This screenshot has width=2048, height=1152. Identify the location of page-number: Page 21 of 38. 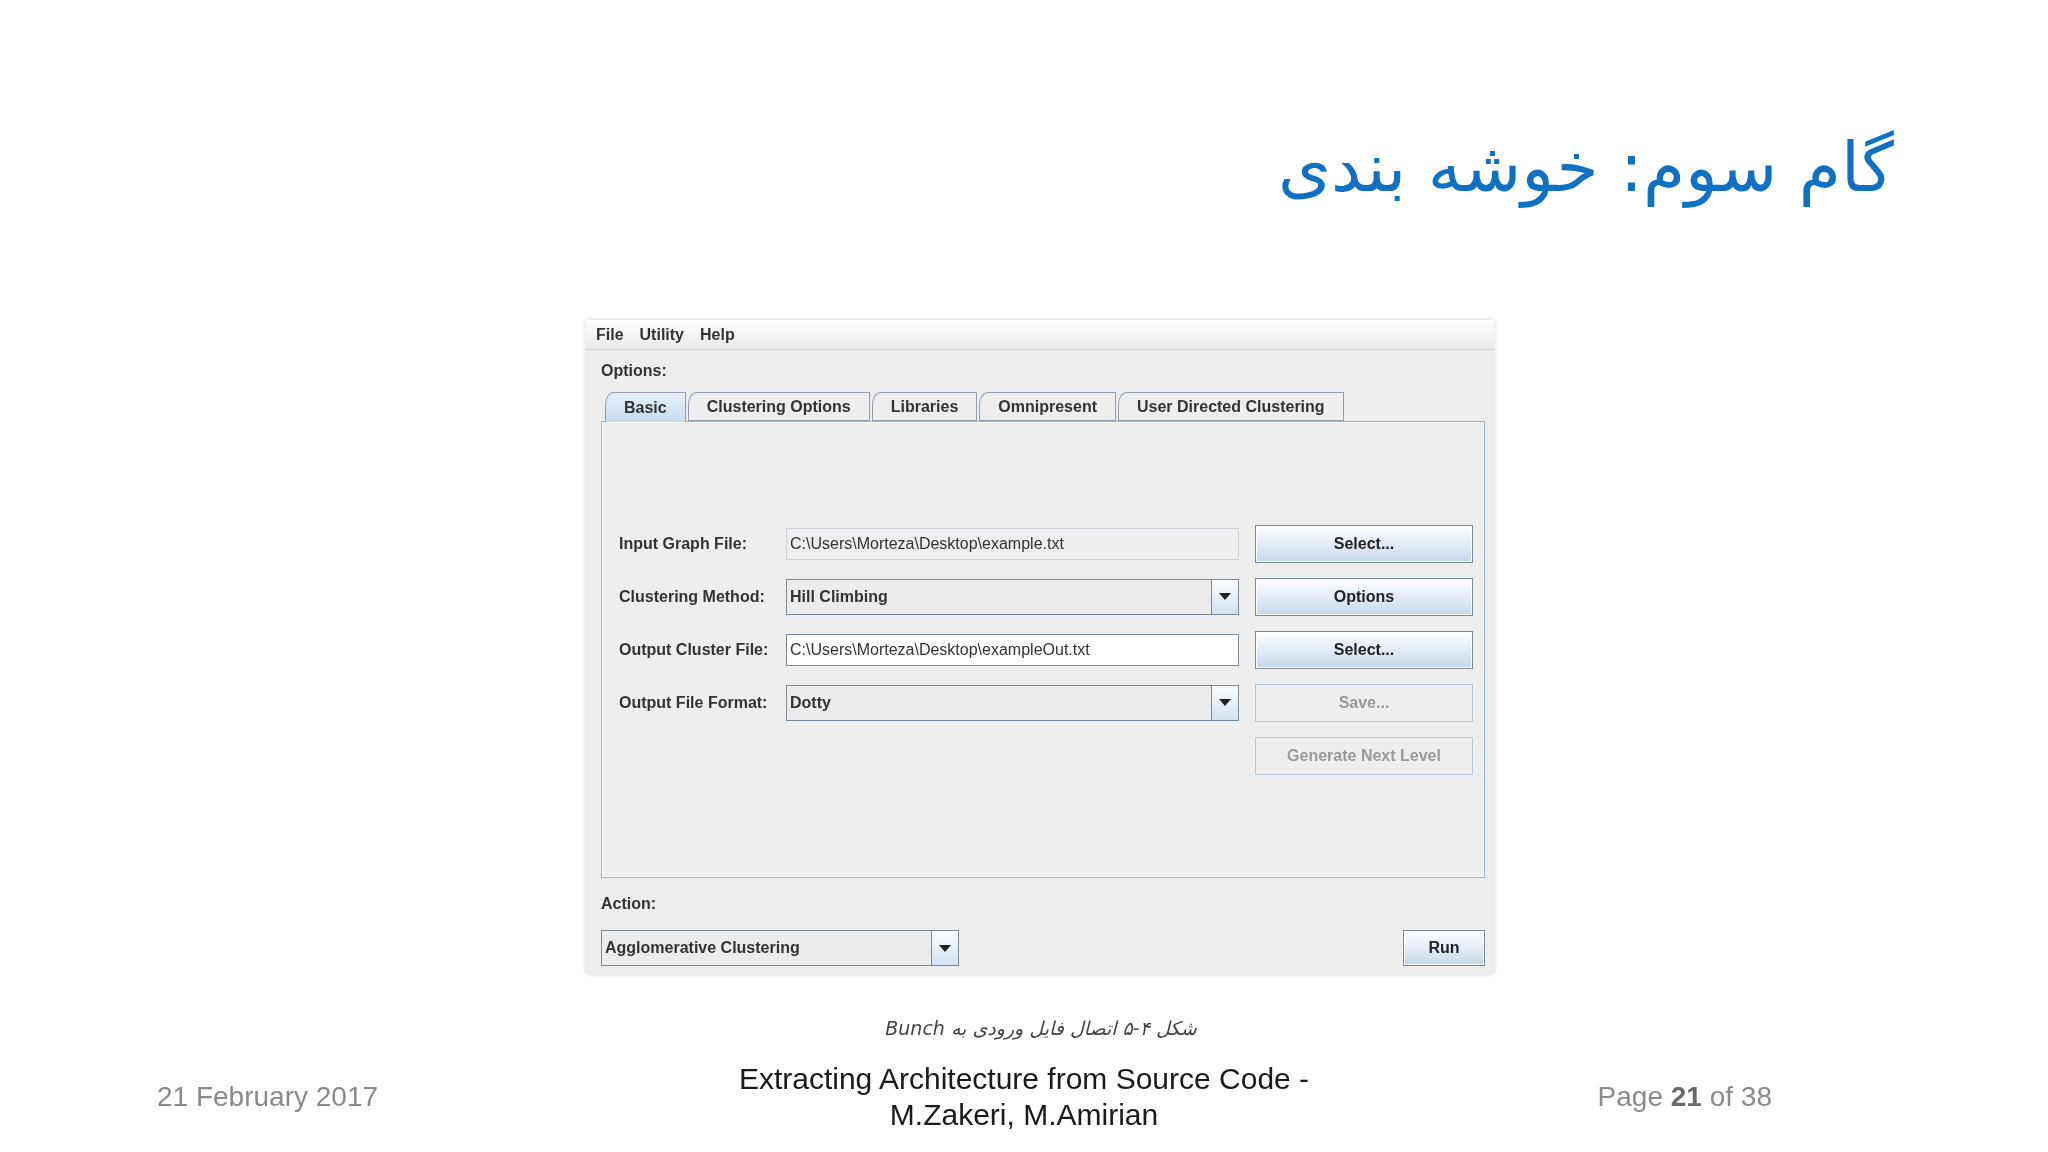
(1684, 1097).